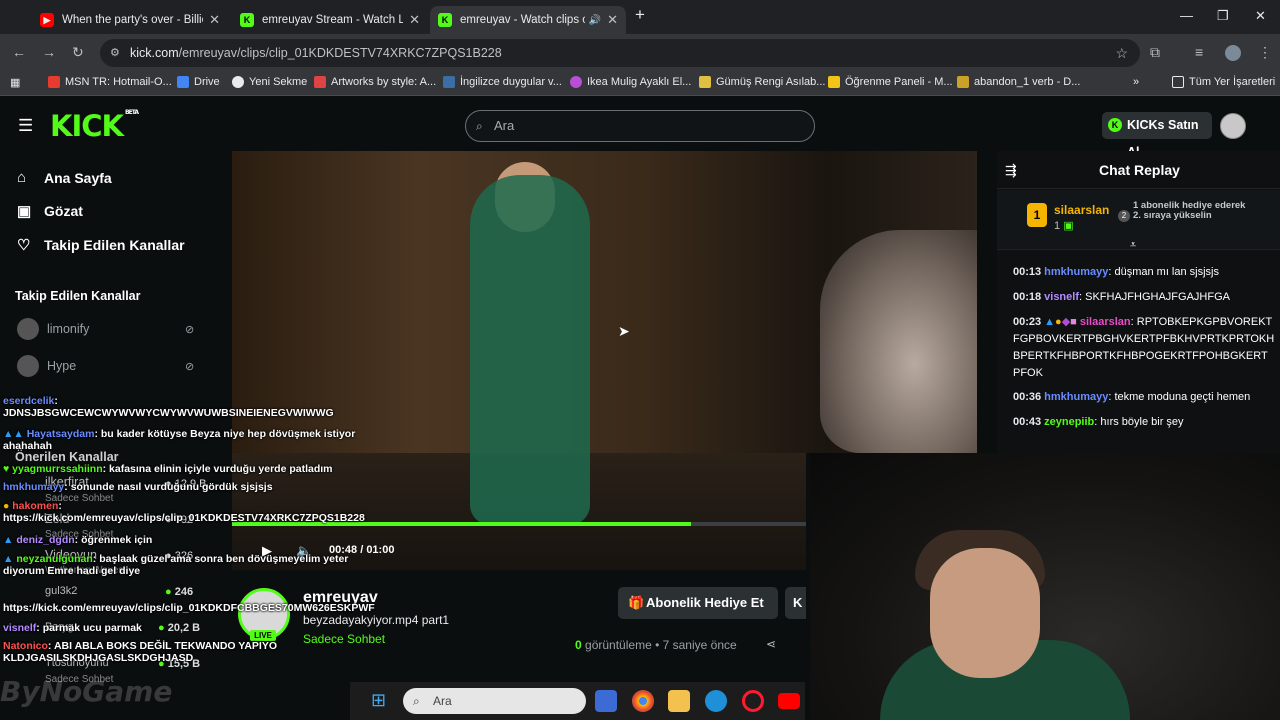  Describe the element at coordinates (78, 52) in the screenshot. I see `reload-icon: ↻` at that location.